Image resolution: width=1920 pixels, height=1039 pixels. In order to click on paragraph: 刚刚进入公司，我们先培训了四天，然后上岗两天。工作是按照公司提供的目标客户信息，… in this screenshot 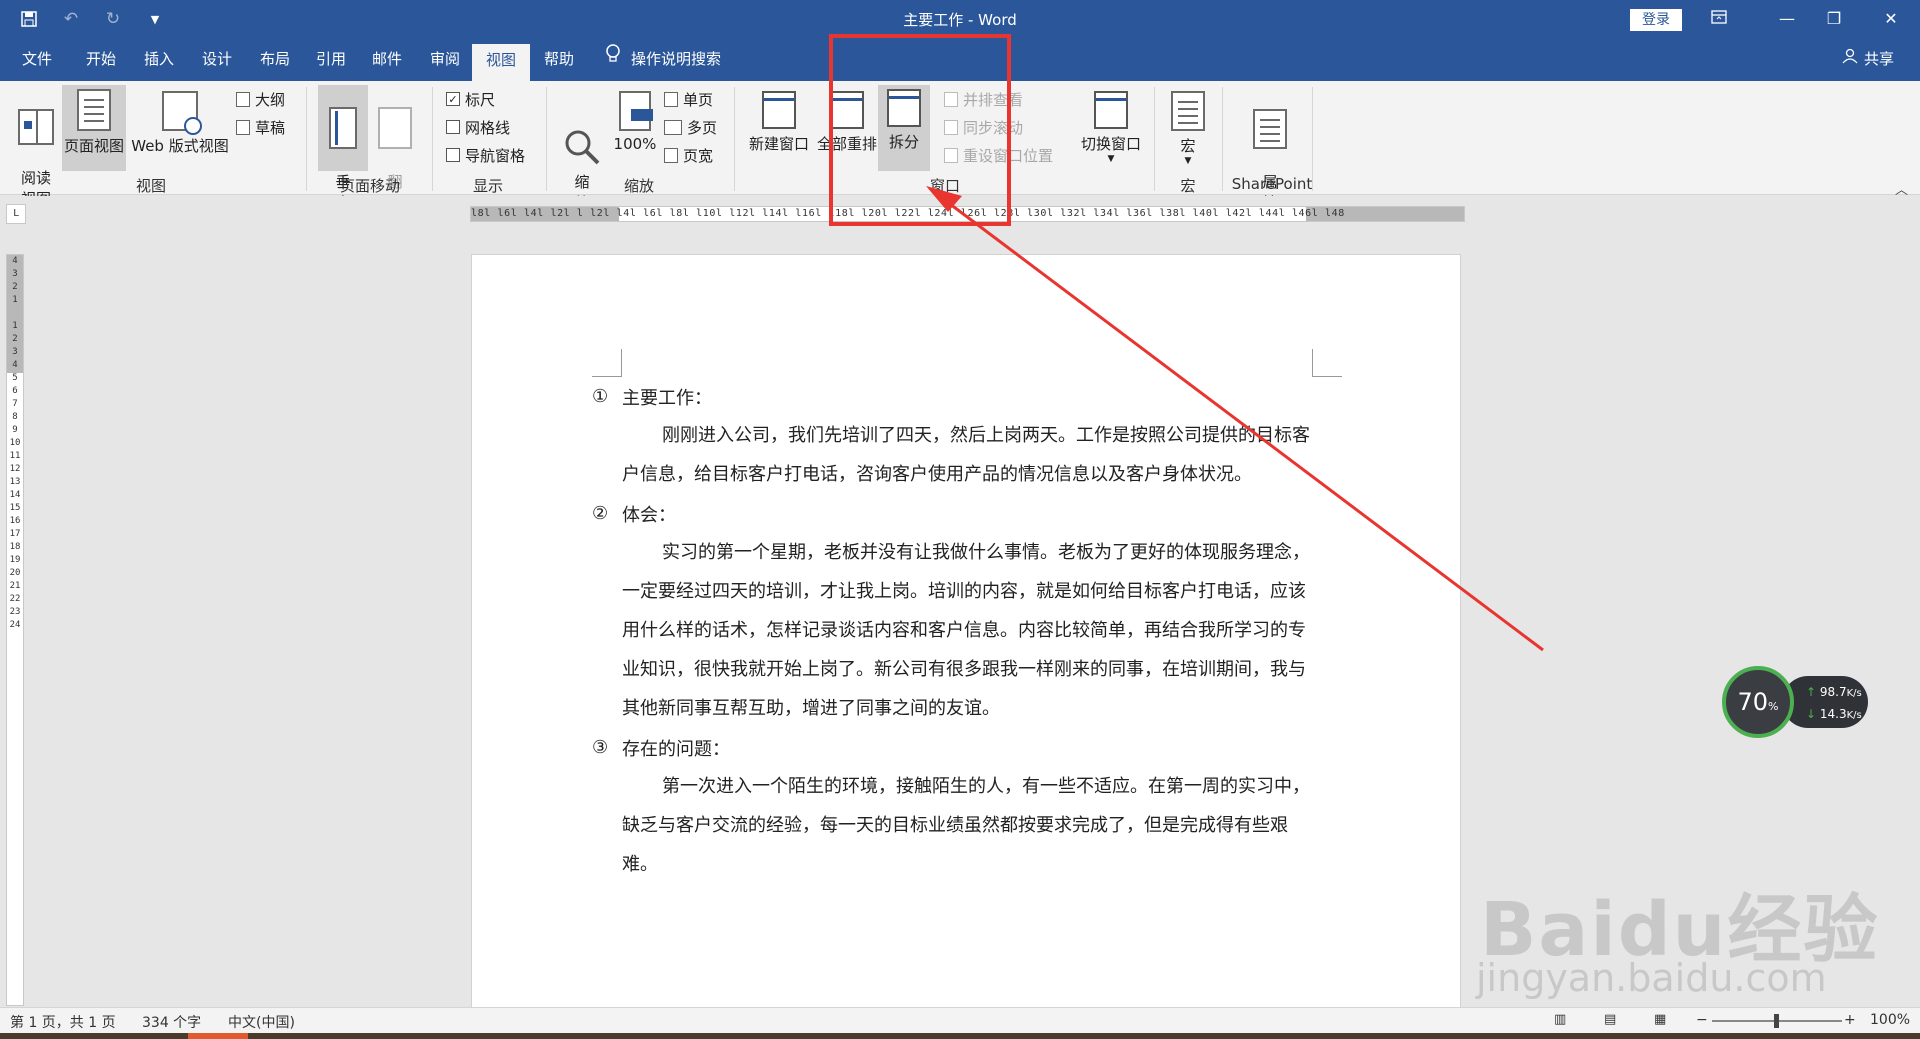, I will do `click(966, 455)`.